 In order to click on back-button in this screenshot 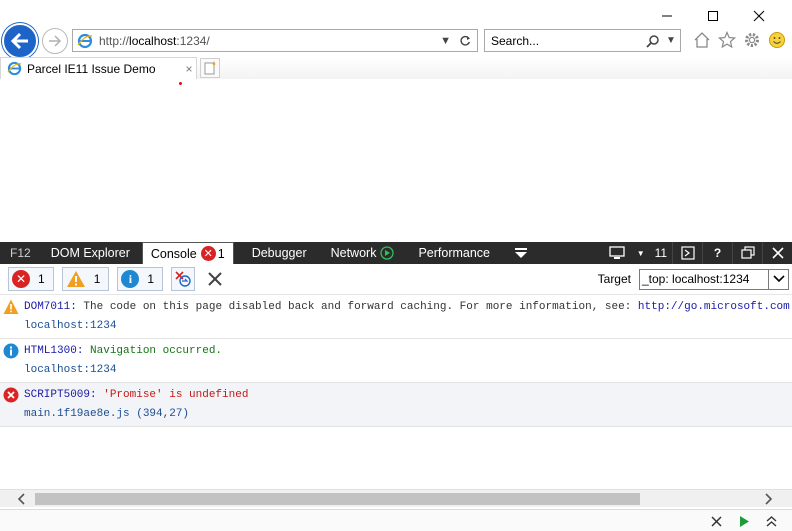, I will do `click(20, 41)`.